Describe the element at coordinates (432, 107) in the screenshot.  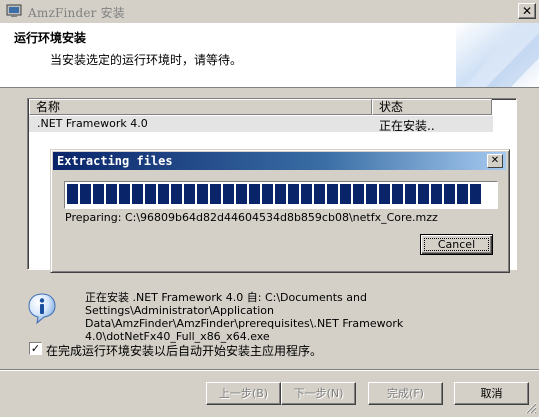
I see `column-header-status: 状态` at that location.